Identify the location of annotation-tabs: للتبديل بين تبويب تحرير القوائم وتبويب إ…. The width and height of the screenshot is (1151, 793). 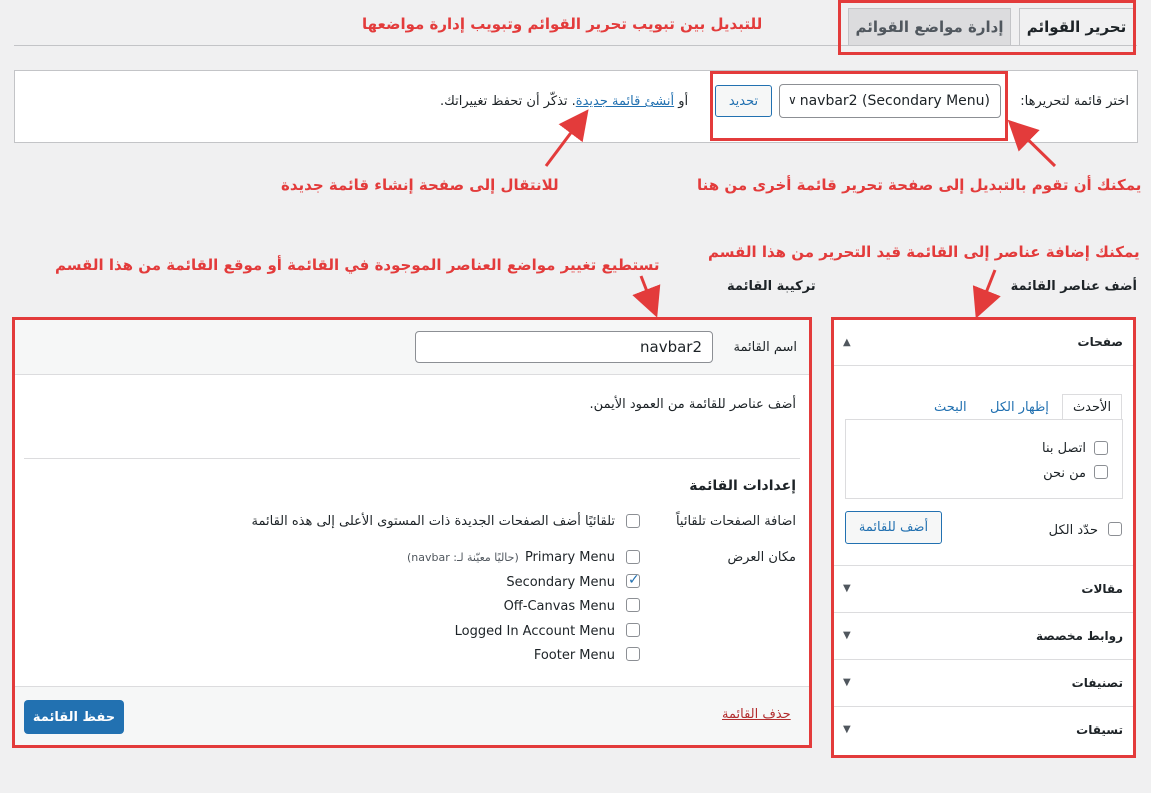
(562, 24).